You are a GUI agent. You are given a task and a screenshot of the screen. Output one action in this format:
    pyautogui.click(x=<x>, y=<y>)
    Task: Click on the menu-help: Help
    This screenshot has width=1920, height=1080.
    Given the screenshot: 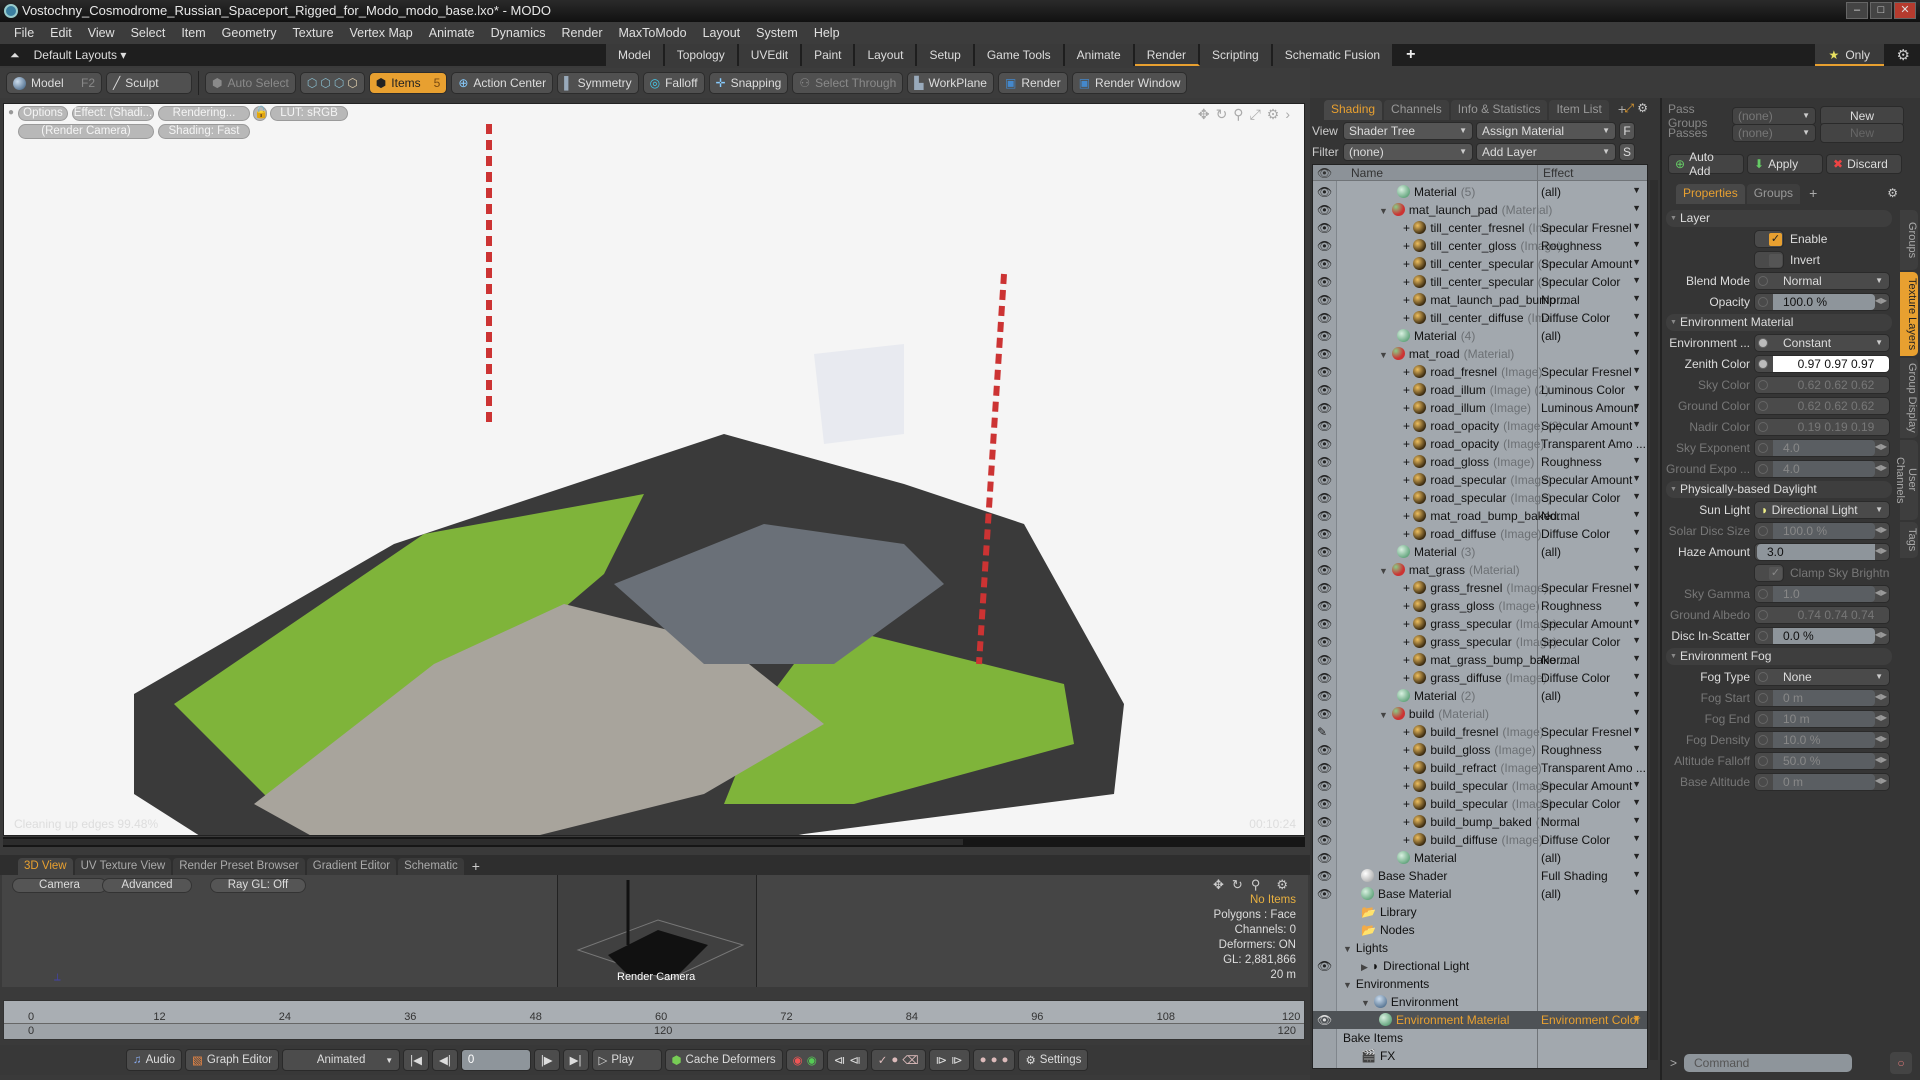 What is the action you would take?
    pyautogui.click(x=827, y=33)
    